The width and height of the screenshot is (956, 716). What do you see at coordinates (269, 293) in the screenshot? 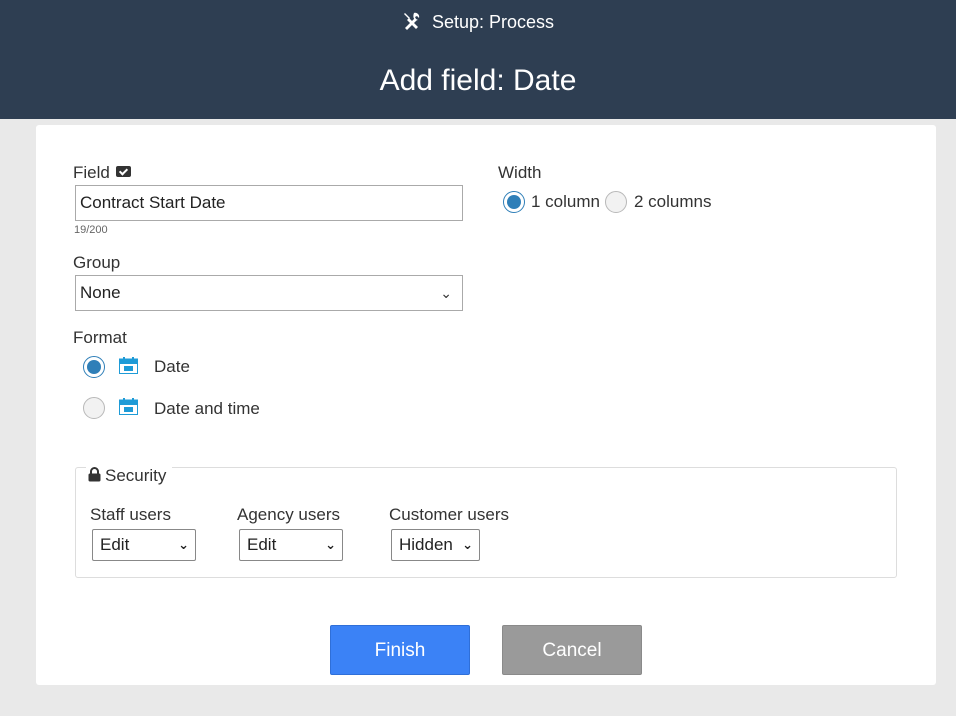
I see `group-select: None ⌄` at bounding box center [269, 293].